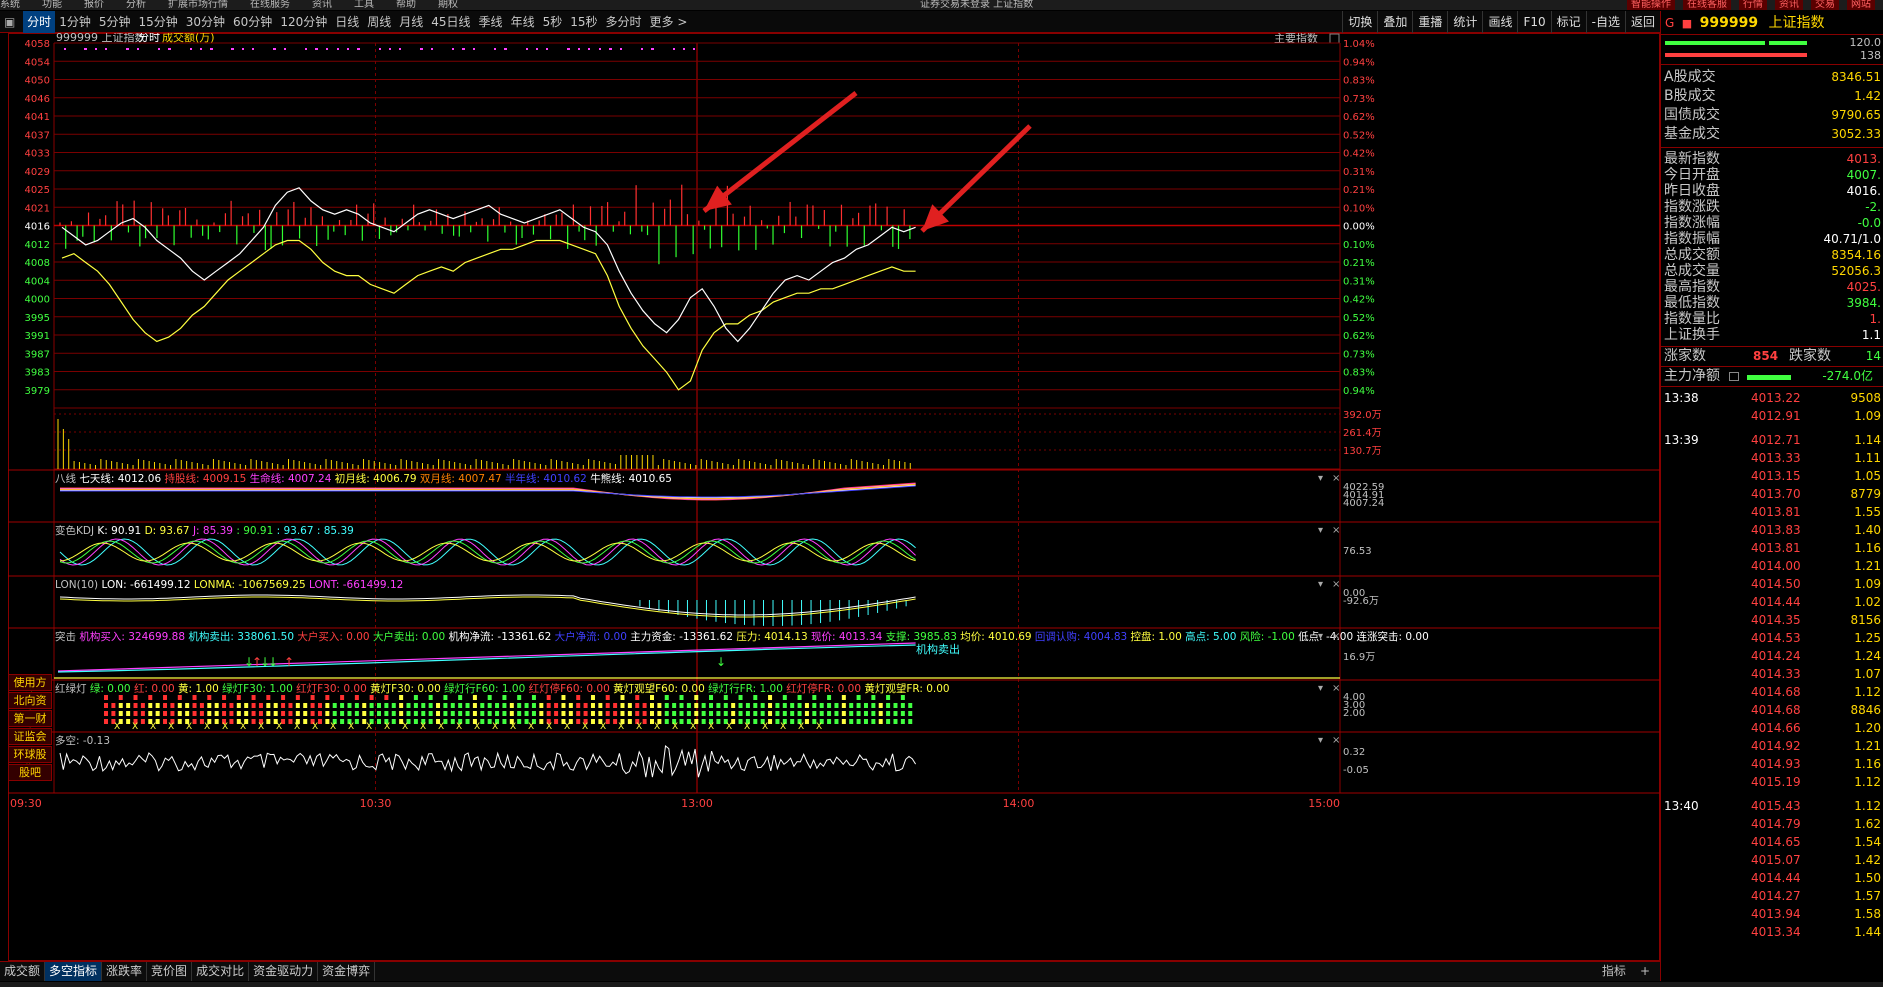 The width and height of the screenshot is (1883, 987). Describe the element at coordinates (411, 22) in the screenshot. I see `period-tab: 月线` at that location.